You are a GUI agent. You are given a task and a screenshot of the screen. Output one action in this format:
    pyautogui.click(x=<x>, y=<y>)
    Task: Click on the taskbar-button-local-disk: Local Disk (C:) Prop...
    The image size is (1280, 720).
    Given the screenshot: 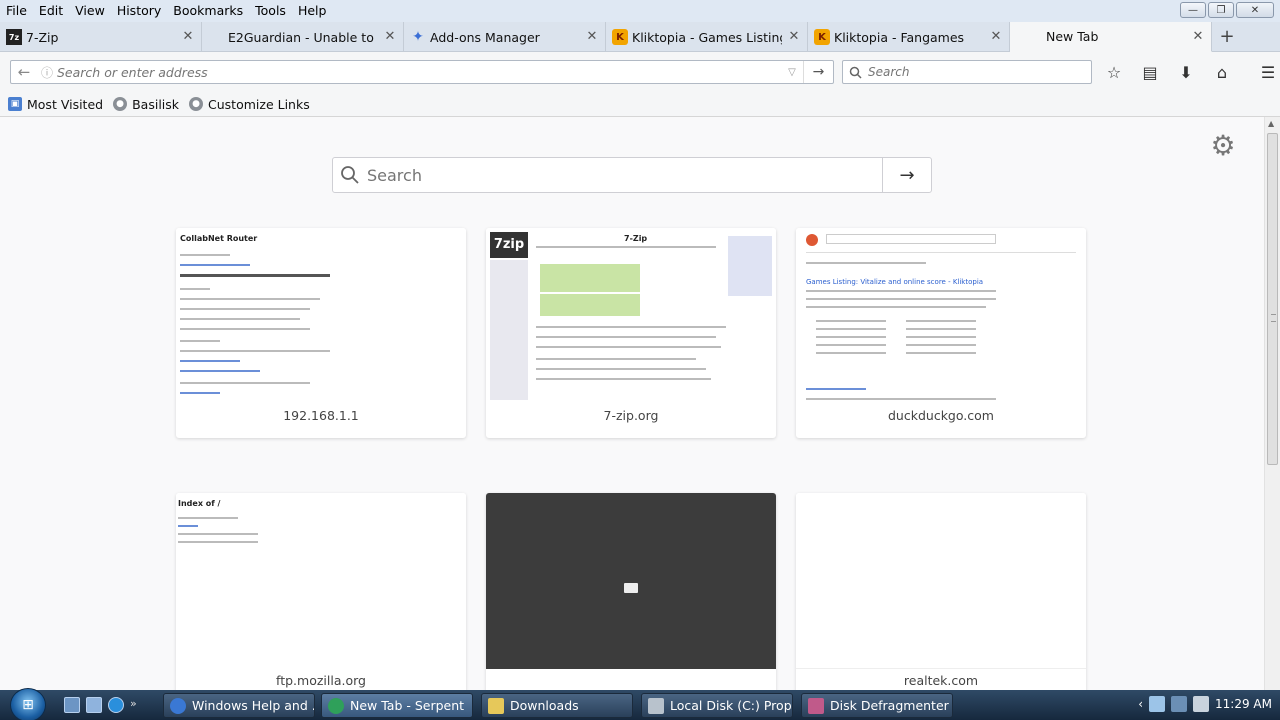 What is the action you would take?
    pyautogui.click(x=717, y=705)
    